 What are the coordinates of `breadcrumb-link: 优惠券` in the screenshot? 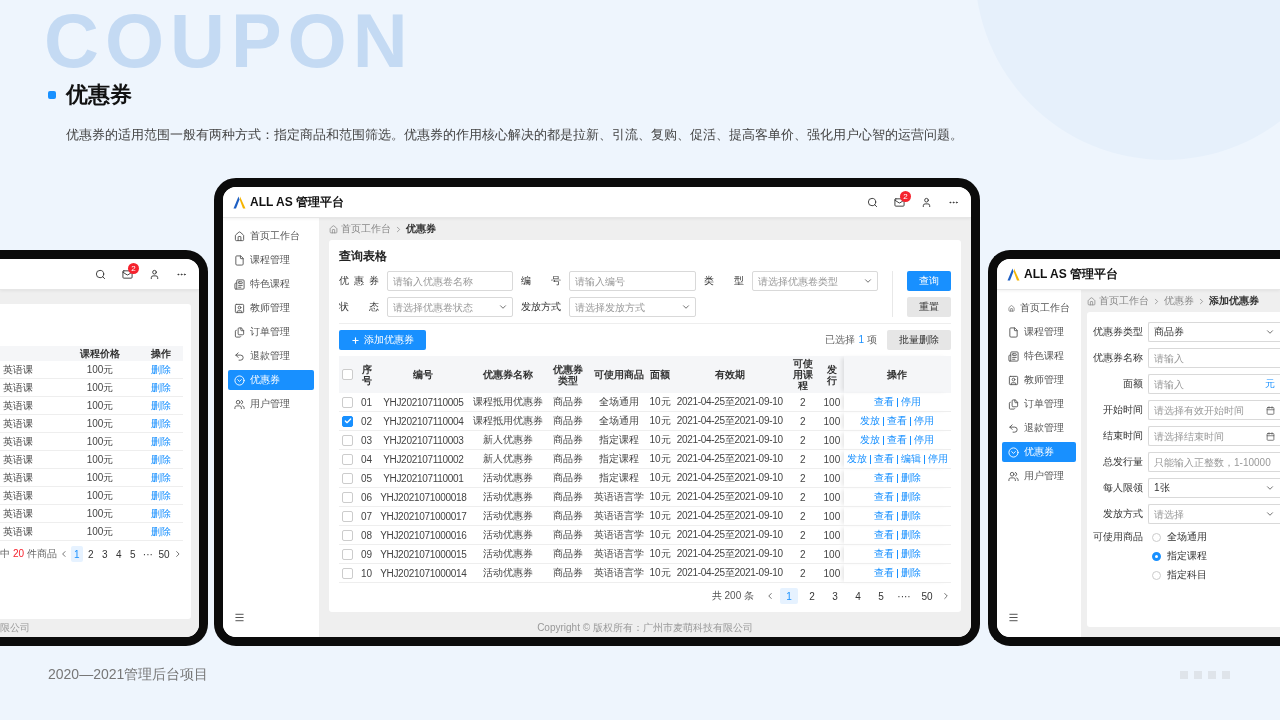 It's located at (1179, 301).